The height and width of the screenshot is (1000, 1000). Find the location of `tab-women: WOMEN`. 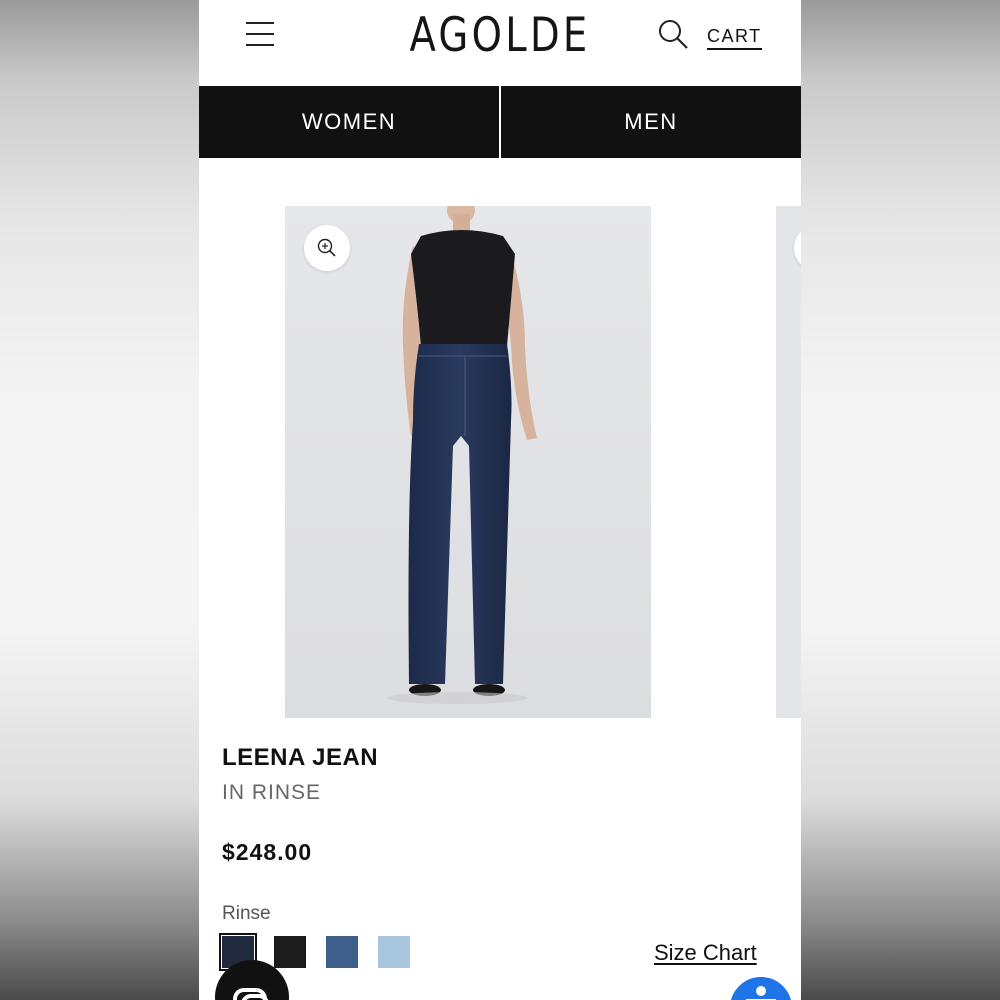

tab-women: WOMEN is located at coordinates (349, 122).